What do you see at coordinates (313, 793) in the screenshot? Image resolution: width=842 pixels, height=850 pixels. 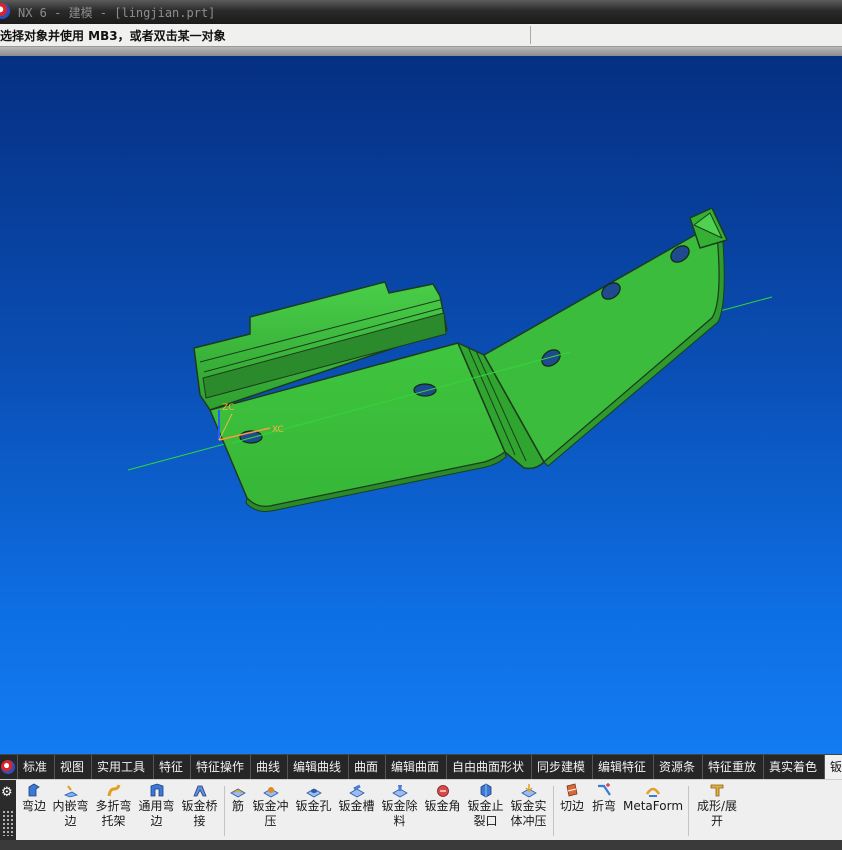 I see `hole-icon` at bounding box center [313, 793].